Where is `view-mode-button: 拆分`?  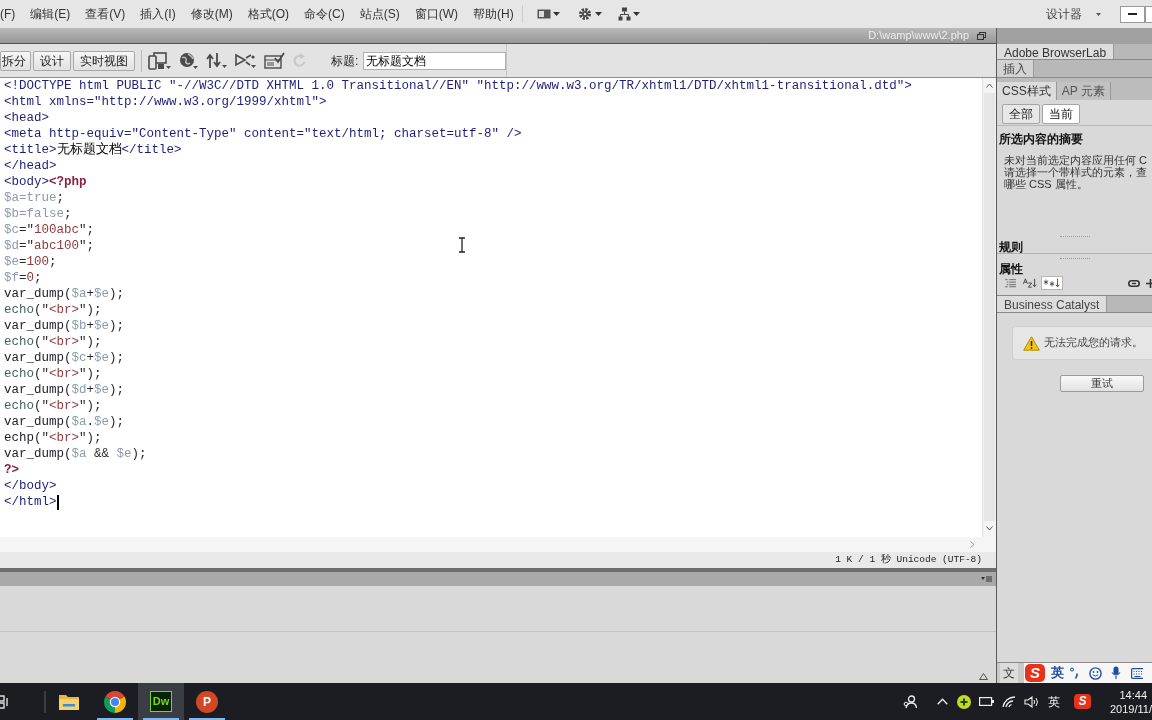
view-mode-button: 拆分 is located at coordinates (15, 60).